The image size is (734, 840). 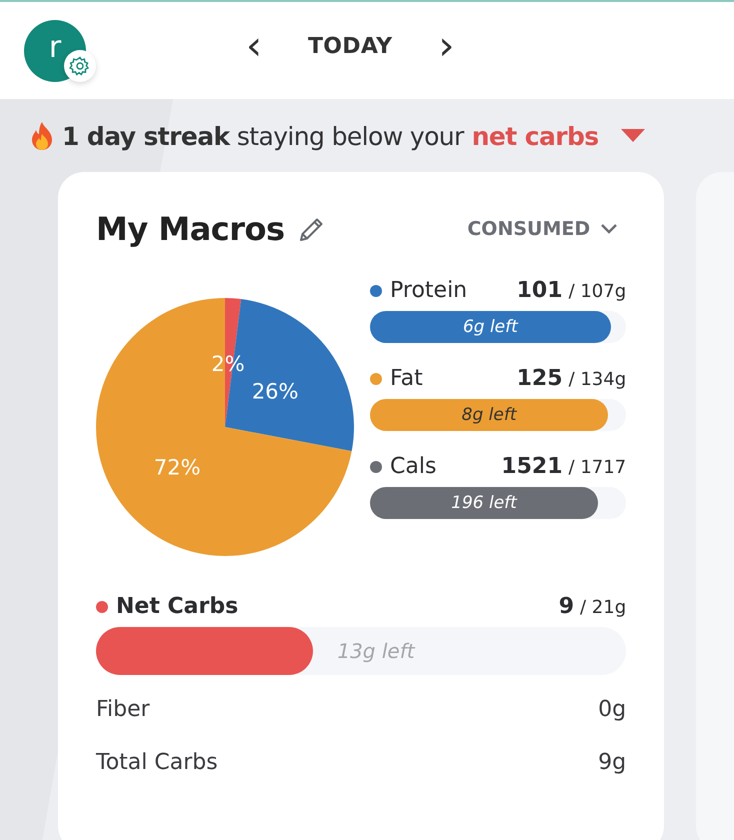 What do you see at coordinates (254, 46) in the screenshot?
I see `previous-day-button: ‹` at bounding box center [254, 46].